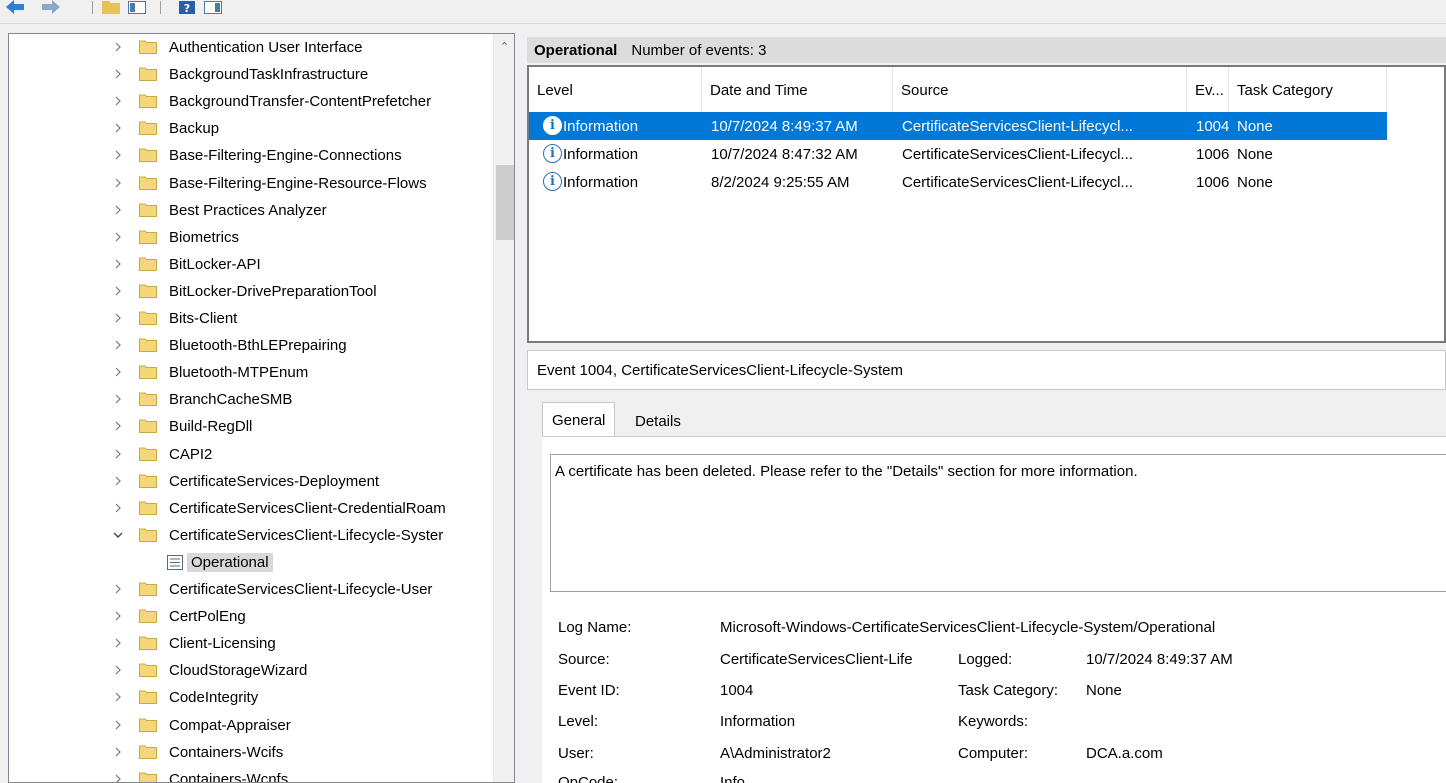  I want to click on opcode-value: Info, so click(732, 778).